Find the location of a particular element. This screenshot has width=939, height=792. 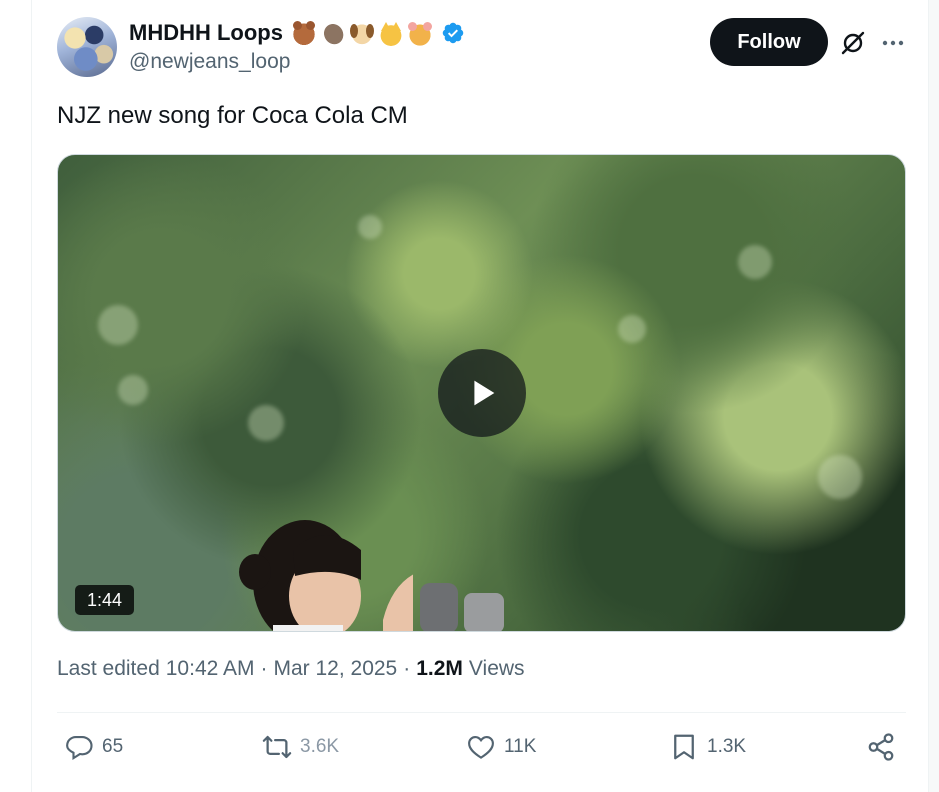

otter-emoji-icon is located at coordinates (333, 33).